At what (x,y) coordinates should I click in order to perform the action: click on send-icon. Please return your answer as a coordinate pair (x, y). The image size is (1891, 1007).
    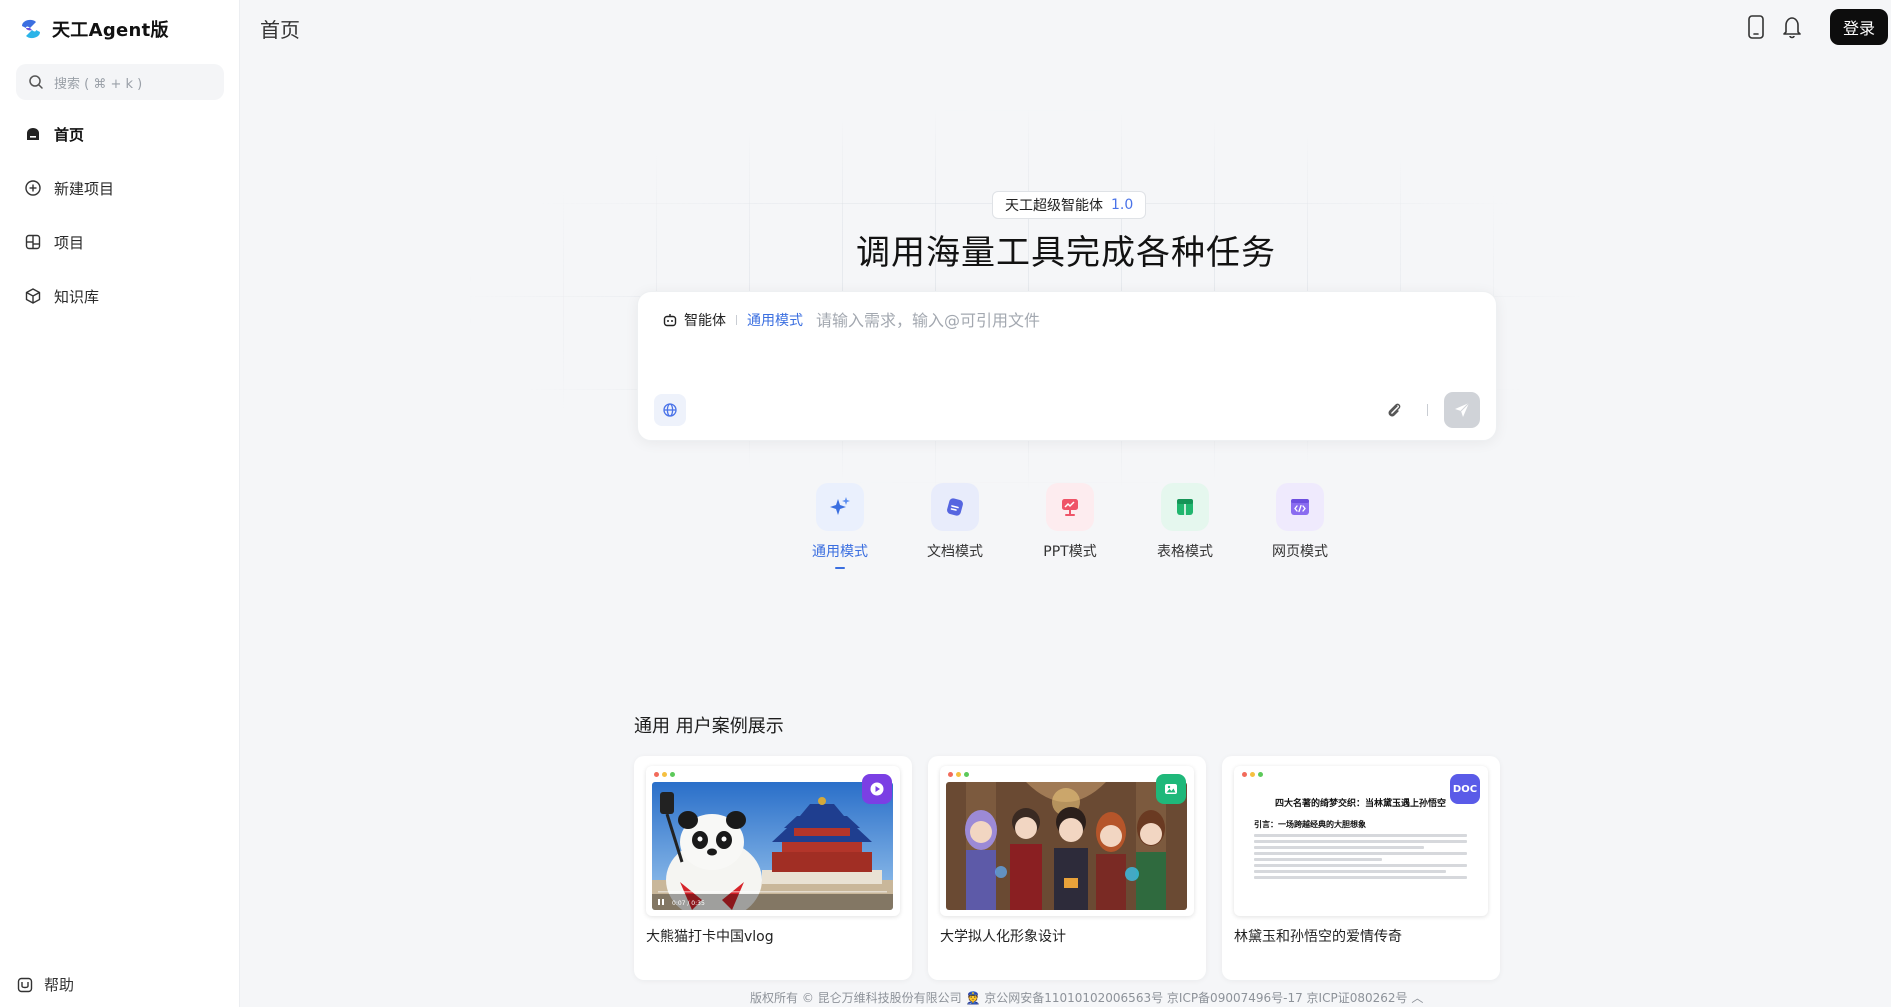
    Looking at the image, I should click on (1462, 409).